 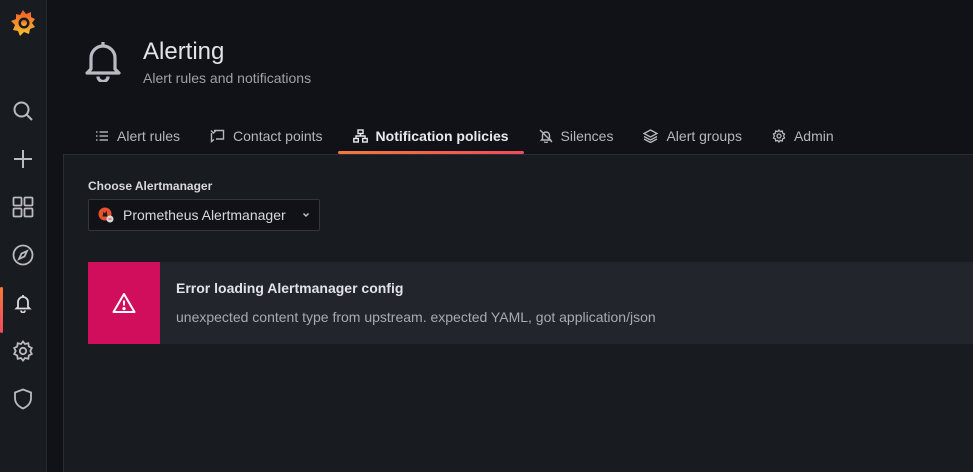 I want to click on alert-title: Error loading Alertmanager config, so click(x=290, y=288).